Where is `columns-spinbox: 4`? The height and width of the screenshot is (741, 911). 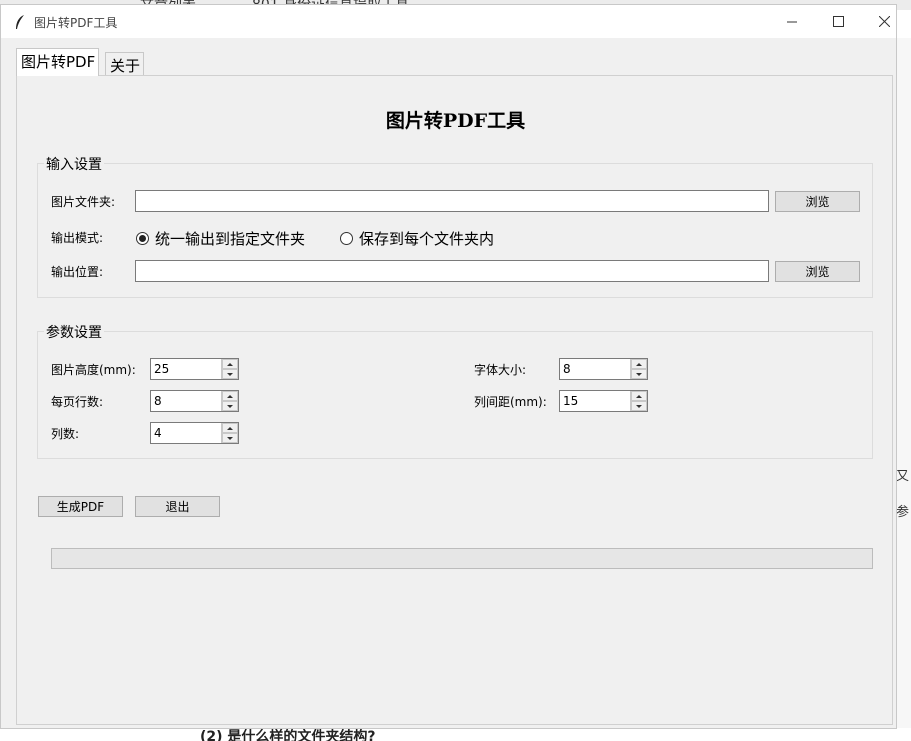 columns-spinbox: 4 is located at coordinates (194, 433).